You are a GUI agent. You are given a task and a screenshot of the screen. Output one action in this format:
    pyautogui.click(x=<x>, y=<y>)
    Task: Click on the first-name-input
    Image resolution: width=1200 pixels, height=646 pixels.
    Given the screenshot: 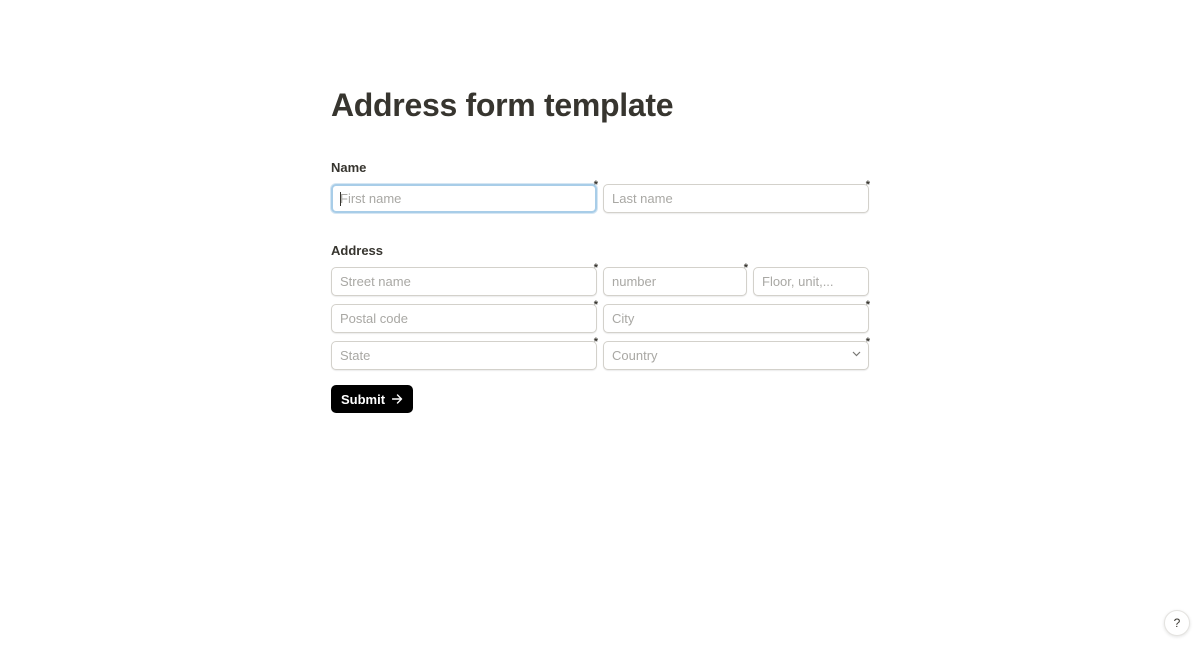 What is the action you would take?
    pyautogui.click(x=464, y=198)
    